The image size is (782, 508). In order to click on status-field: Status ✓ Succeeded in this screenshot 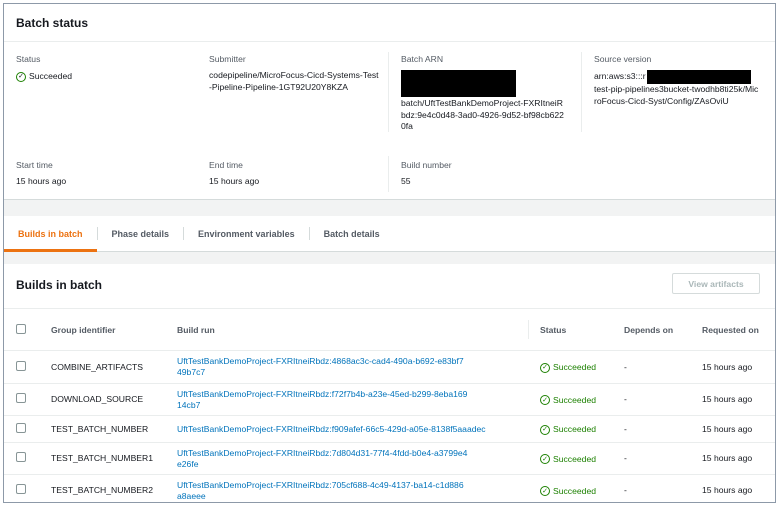, I will do `click(106, 68)`.